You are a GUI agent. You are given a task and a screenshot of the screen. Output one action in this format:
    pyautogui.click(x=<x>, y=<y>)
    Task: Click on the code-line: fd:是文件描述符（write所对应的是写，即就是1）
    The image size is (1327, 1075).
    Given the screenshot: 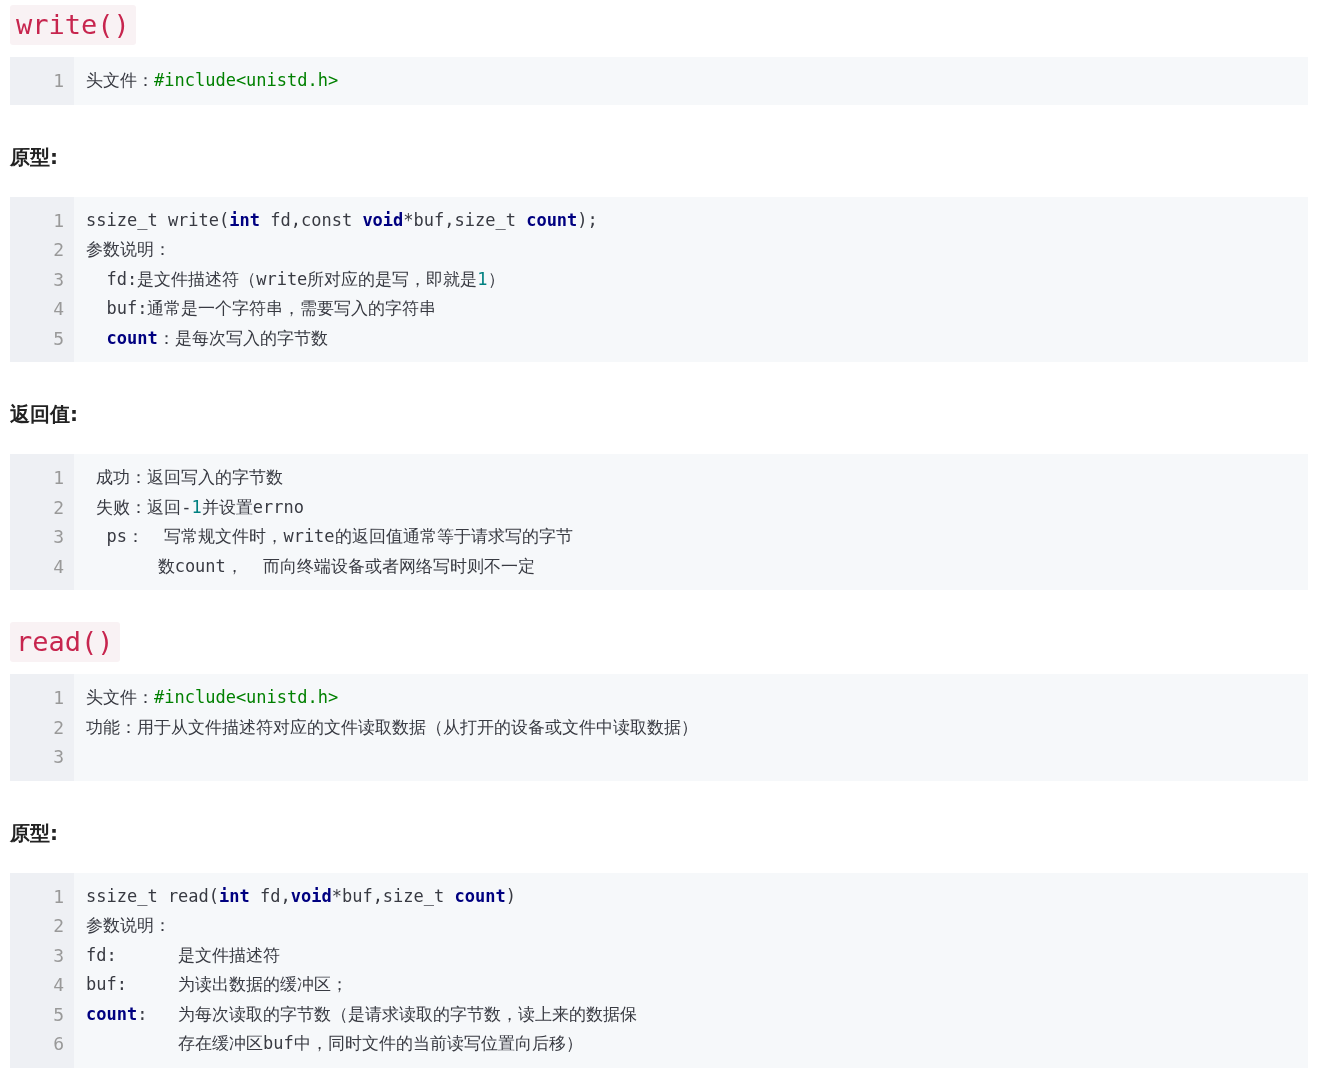 What is the action you would take?
    pyautogui.click(x=305, y=278)
    